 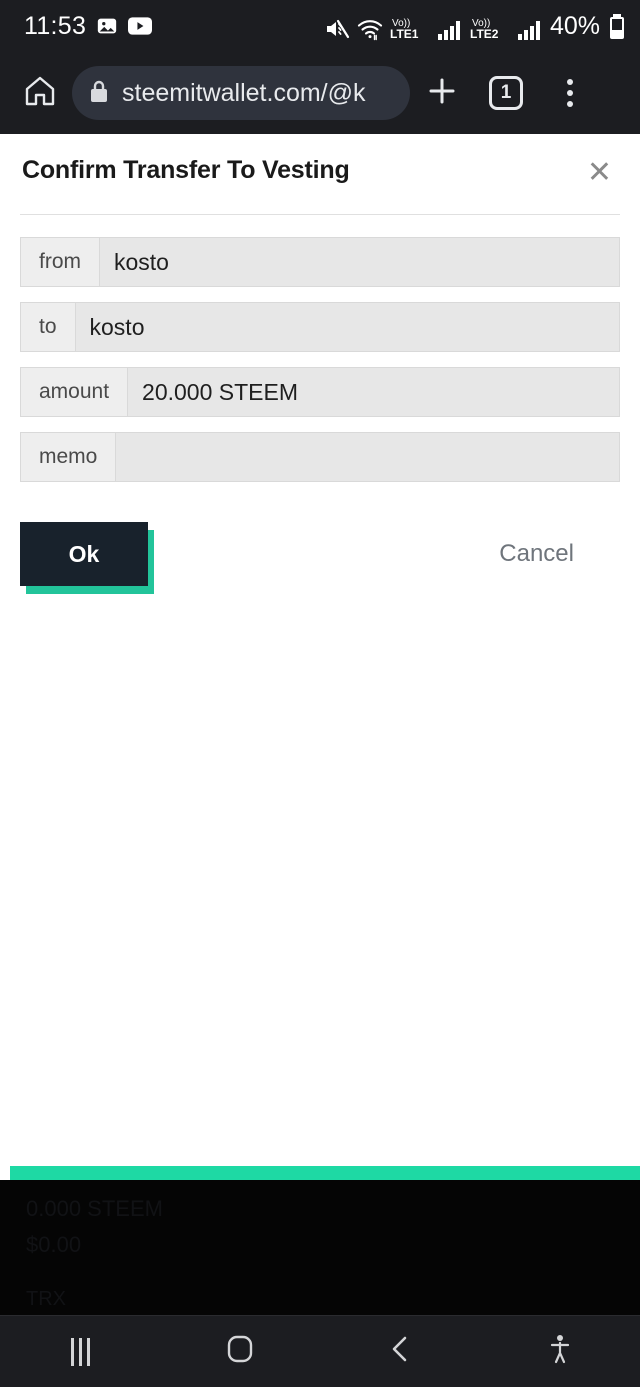 I want to click on dialog-header: Confirm Transfer To Vesting ✕, so click(x=320, y=162).